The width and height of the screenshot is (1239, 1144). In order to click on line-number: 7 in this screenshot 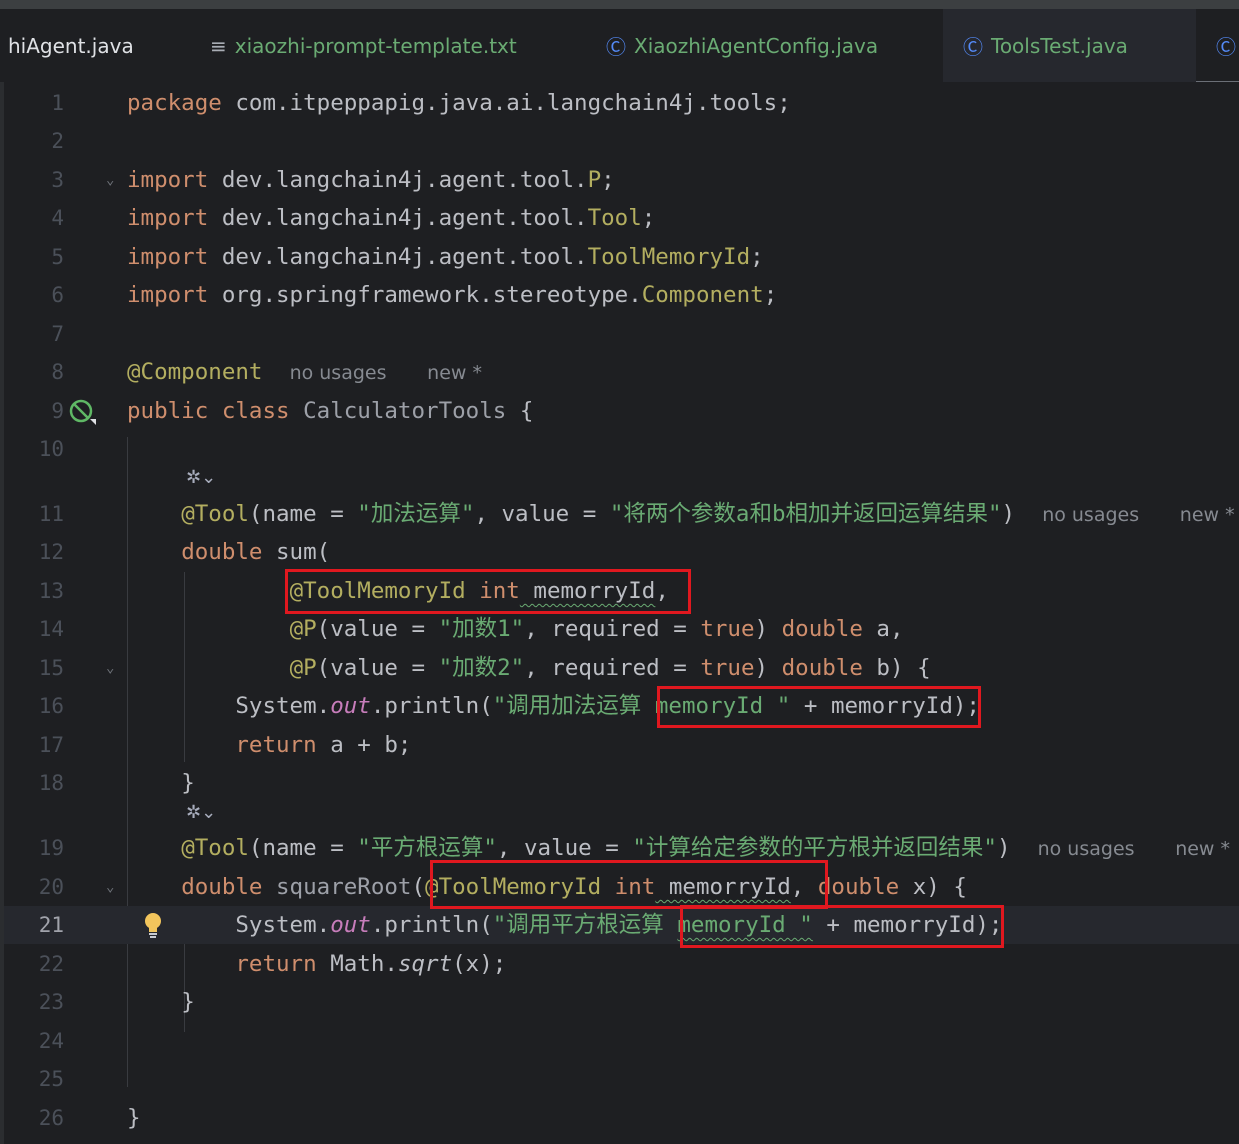, I will do `click(57, 334)`.